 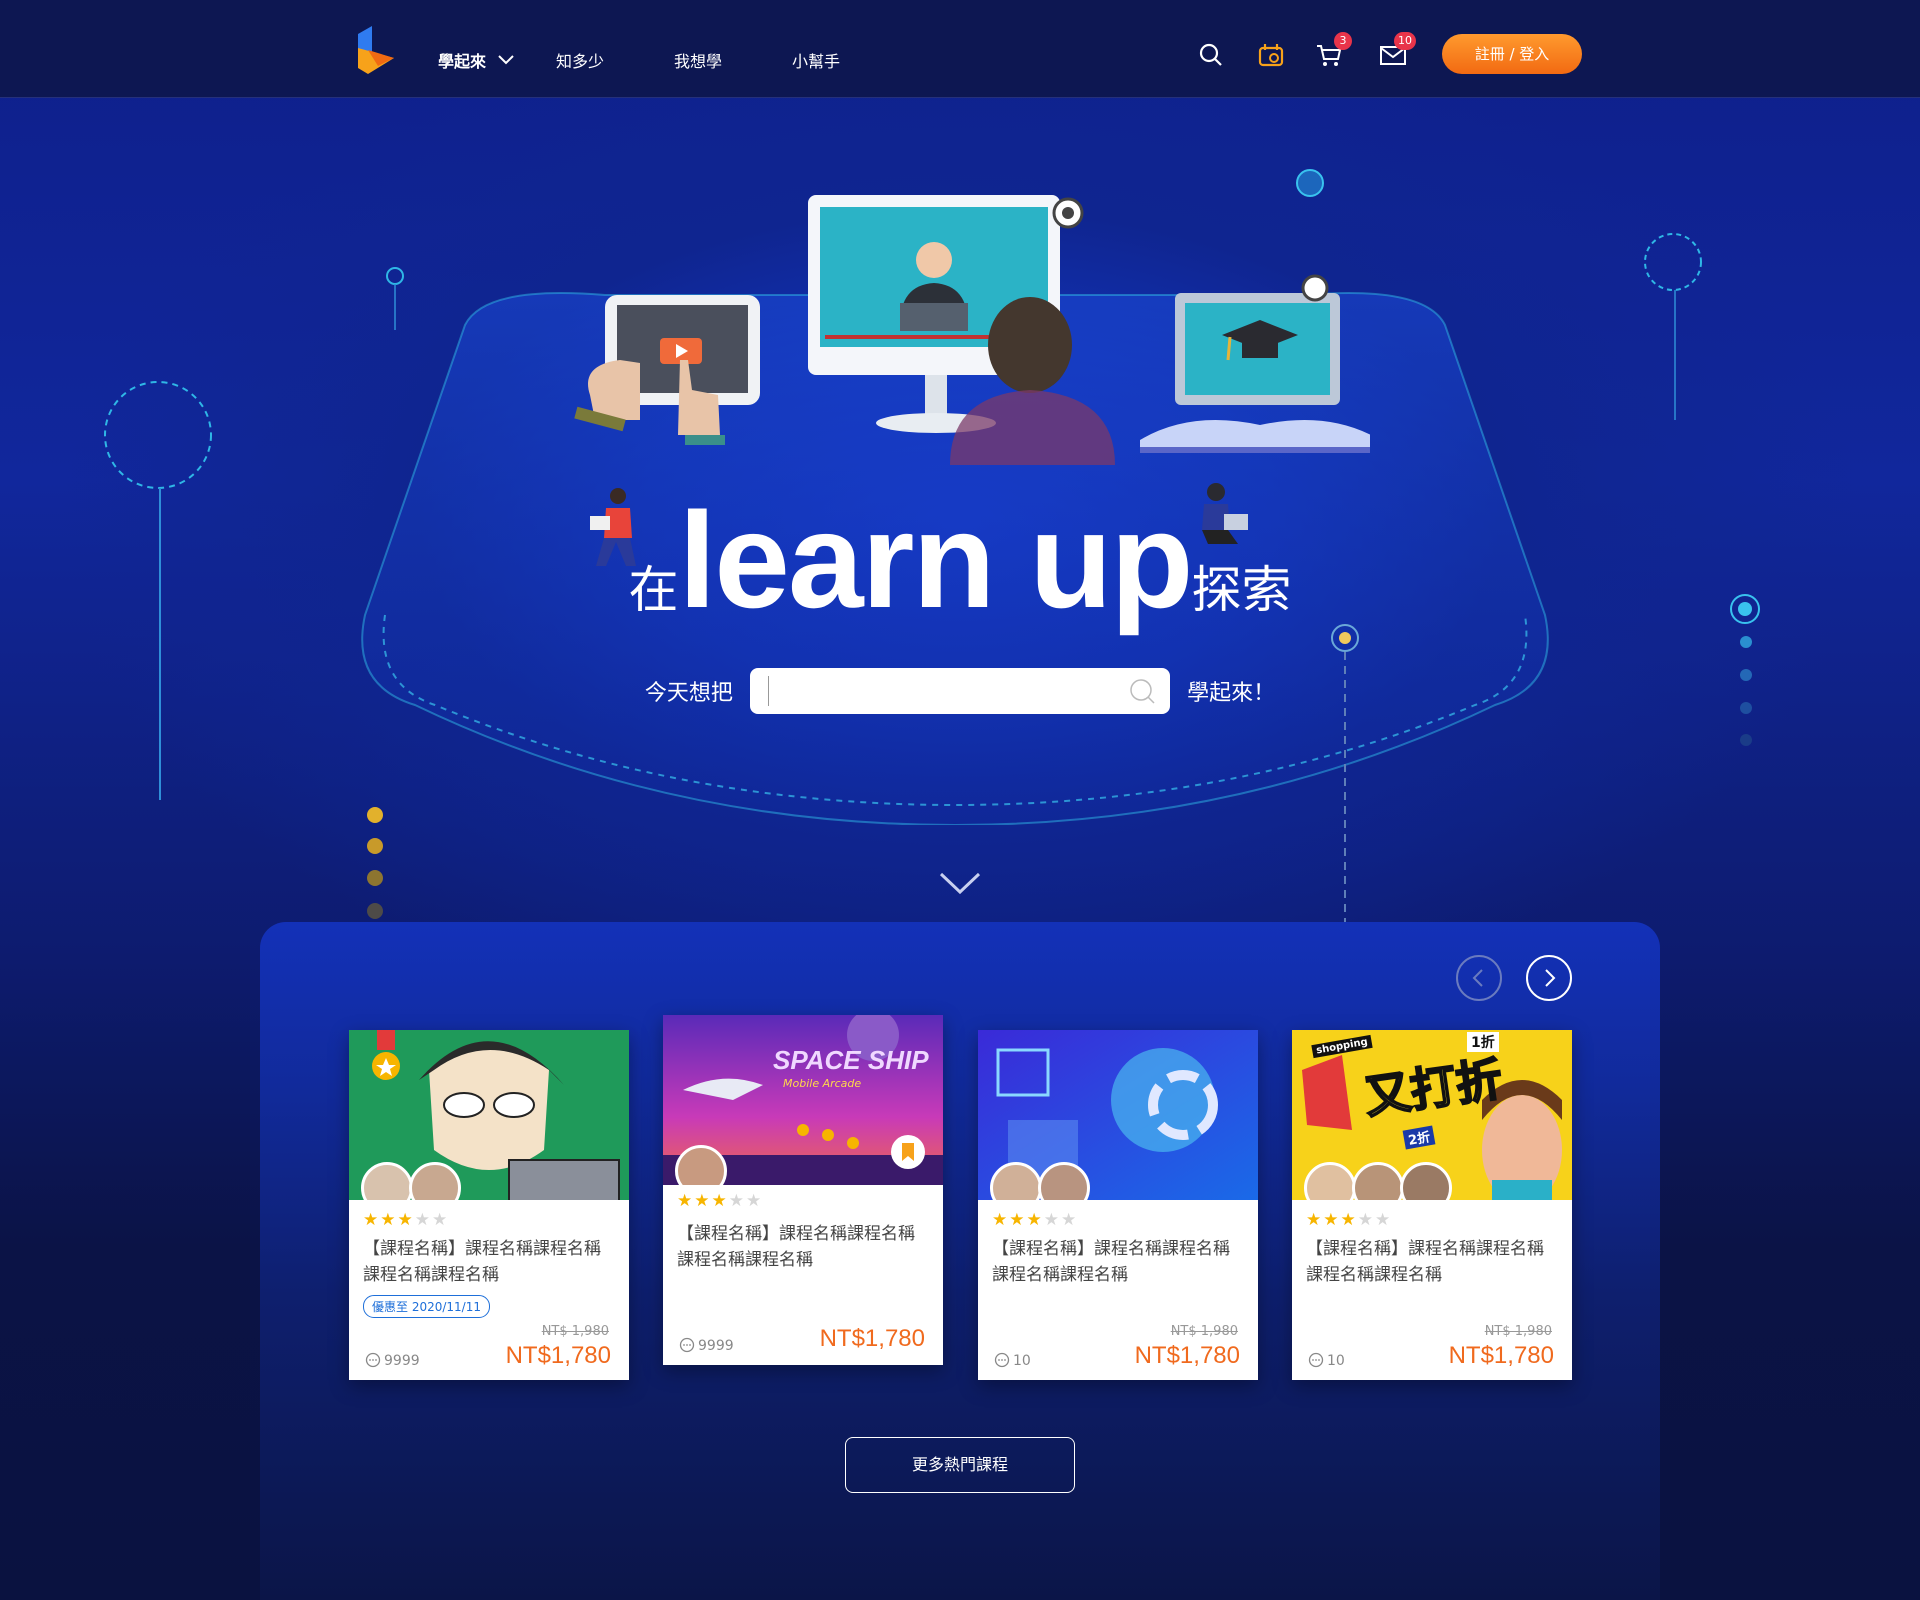 I want to click on chevron-down-icon, so click(x=505, y=60).